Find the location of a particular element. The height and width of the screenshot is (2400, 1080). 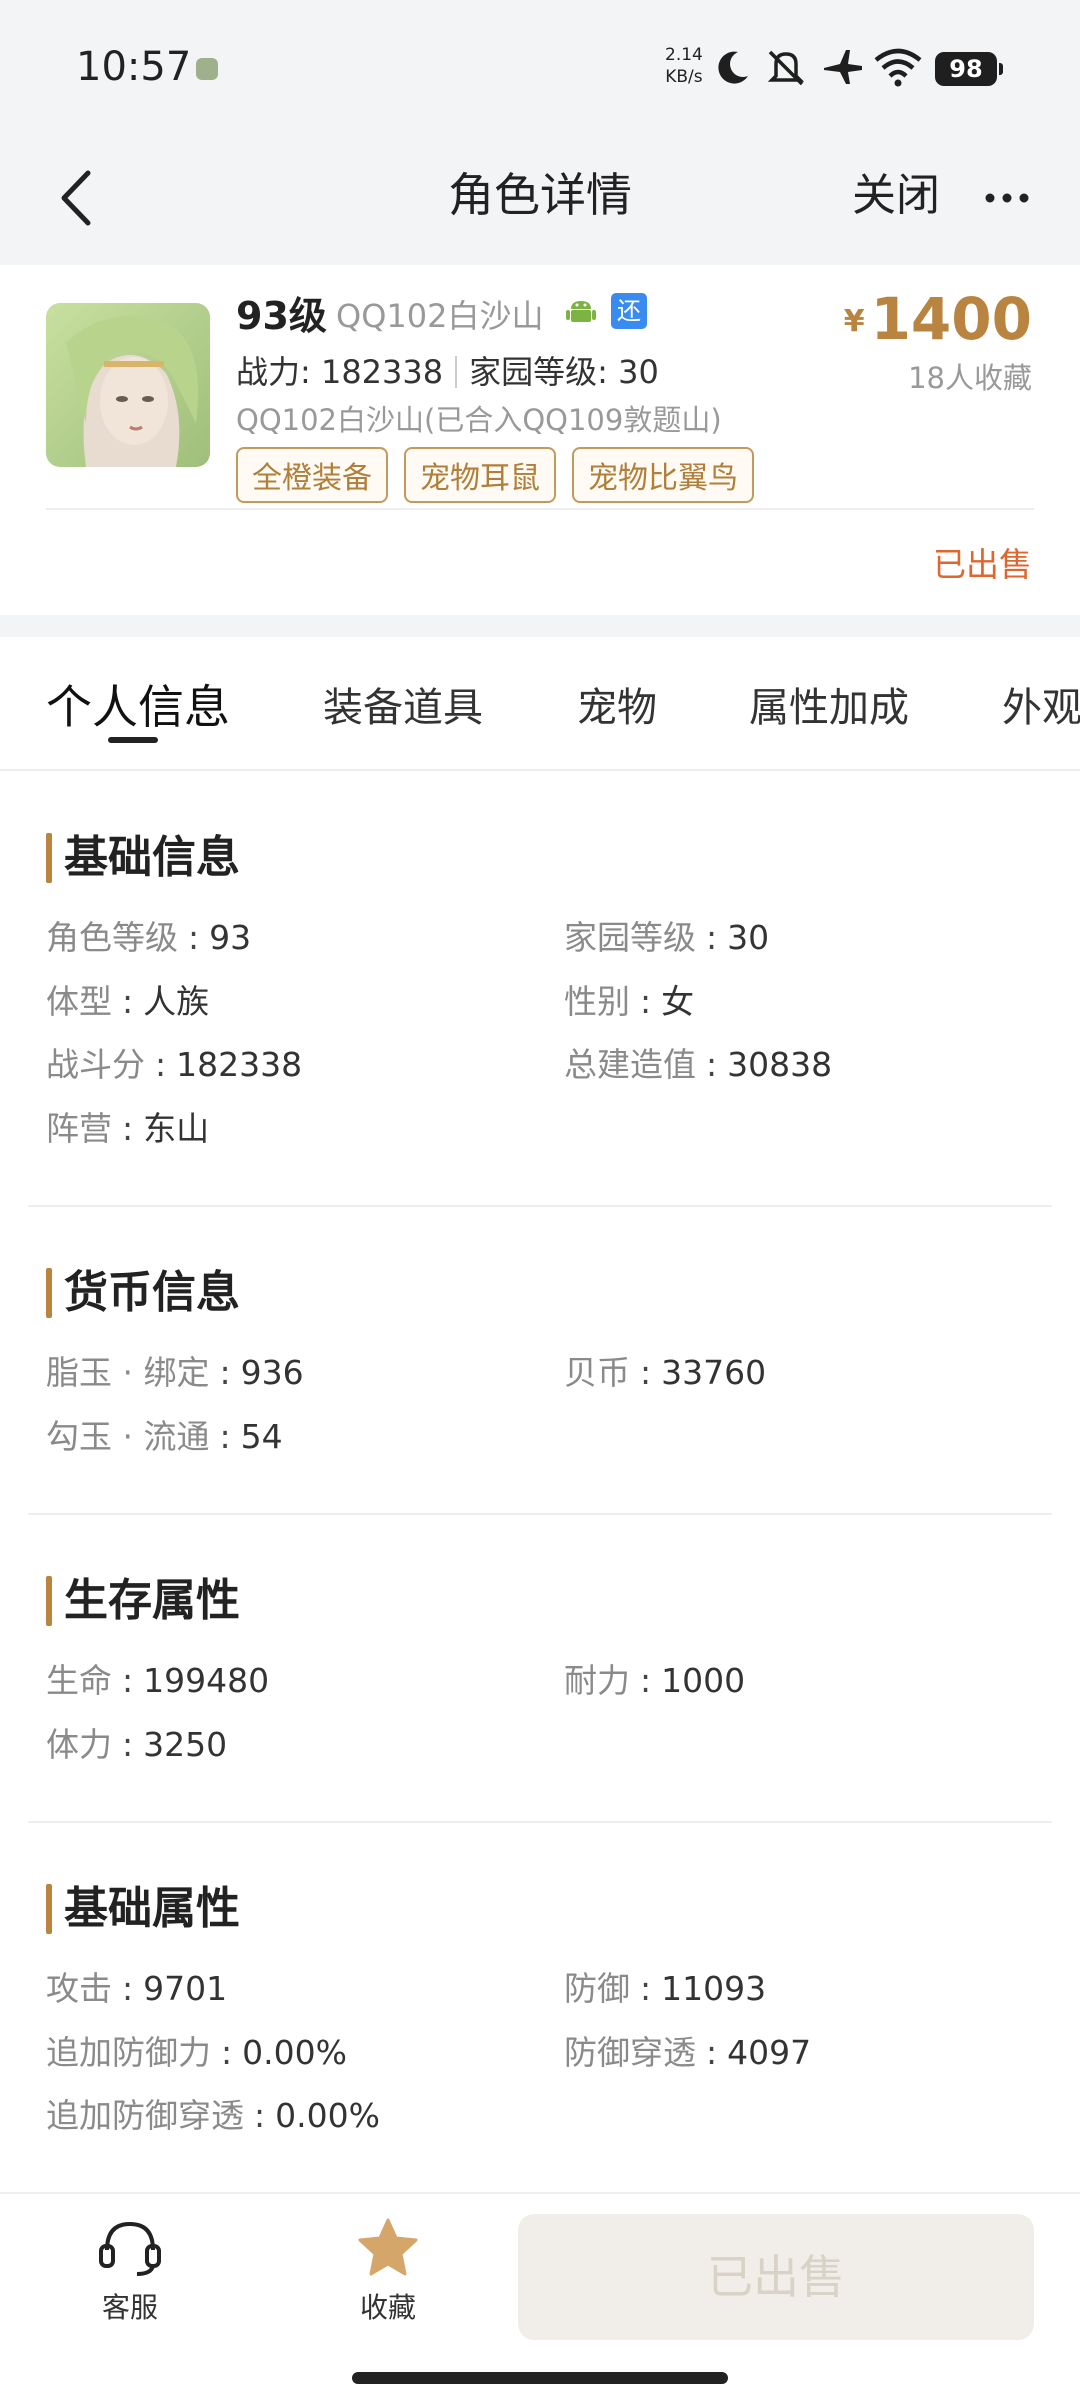

wifi-icon is located at coordinates (898, 67).